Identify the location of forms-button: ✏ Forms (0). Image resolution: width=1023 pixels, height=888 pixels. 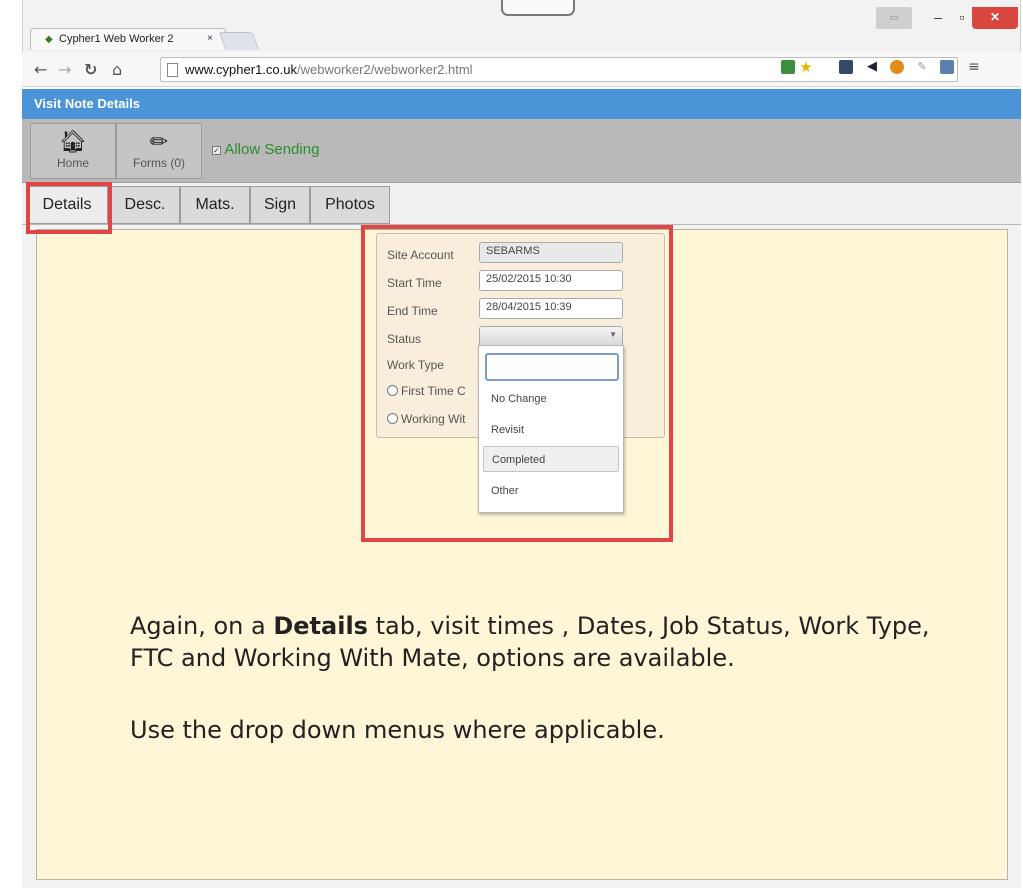
(159, 151).